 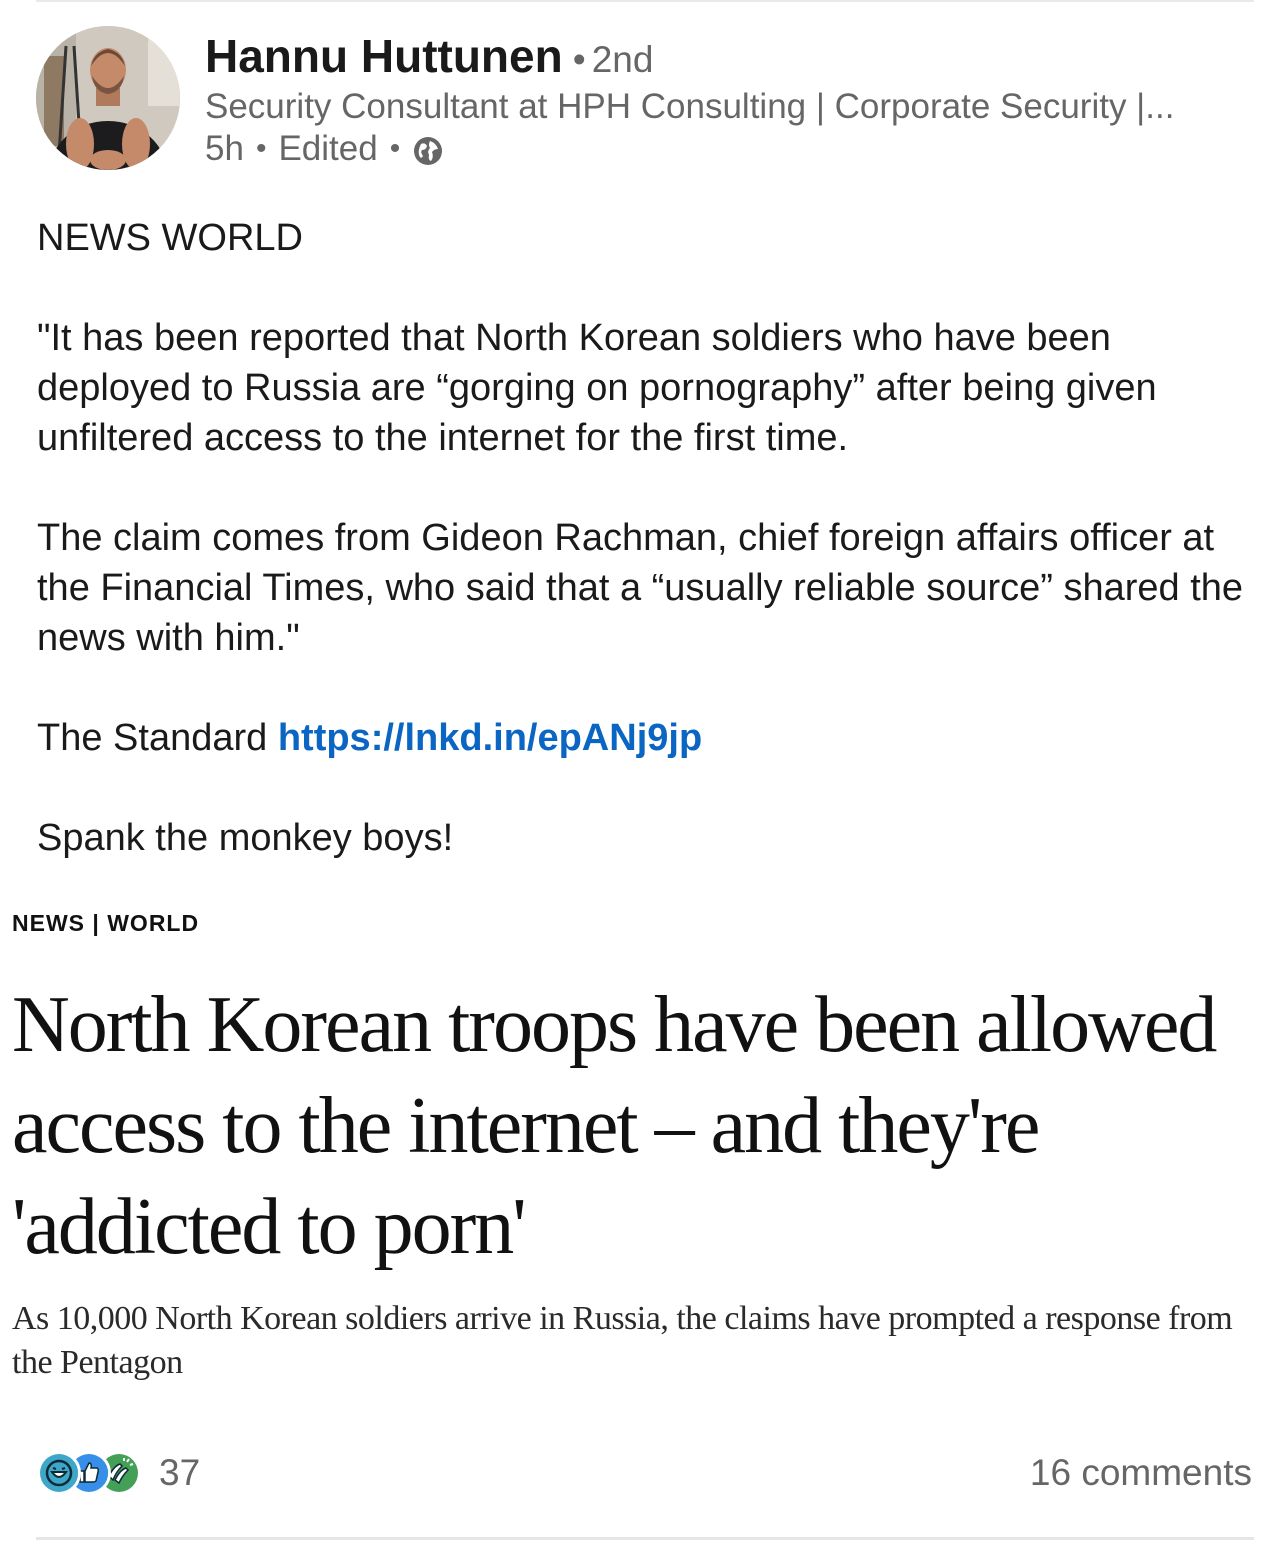 What do you see at coordinates (428, 151) in the screenshot?
I see `globe-icon` at bounding box center [428, 151].